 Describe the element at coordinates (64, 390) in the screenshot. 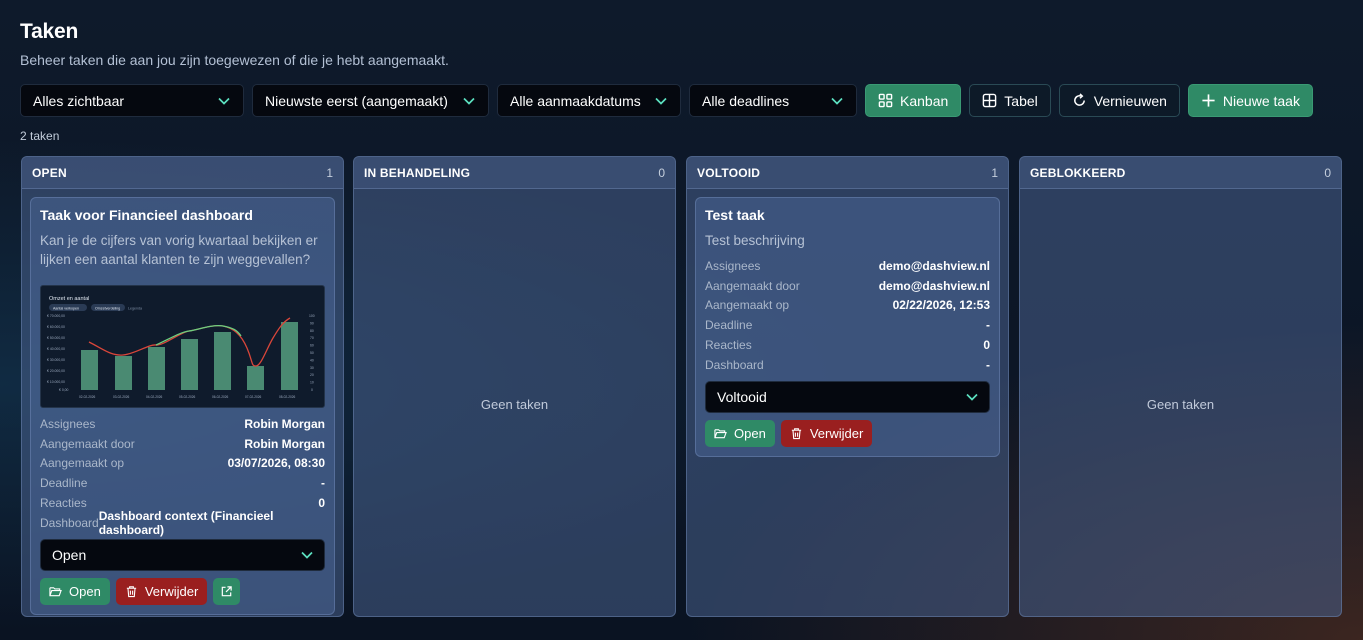

I see `thumb-y-tick: € 0,00` at that location.